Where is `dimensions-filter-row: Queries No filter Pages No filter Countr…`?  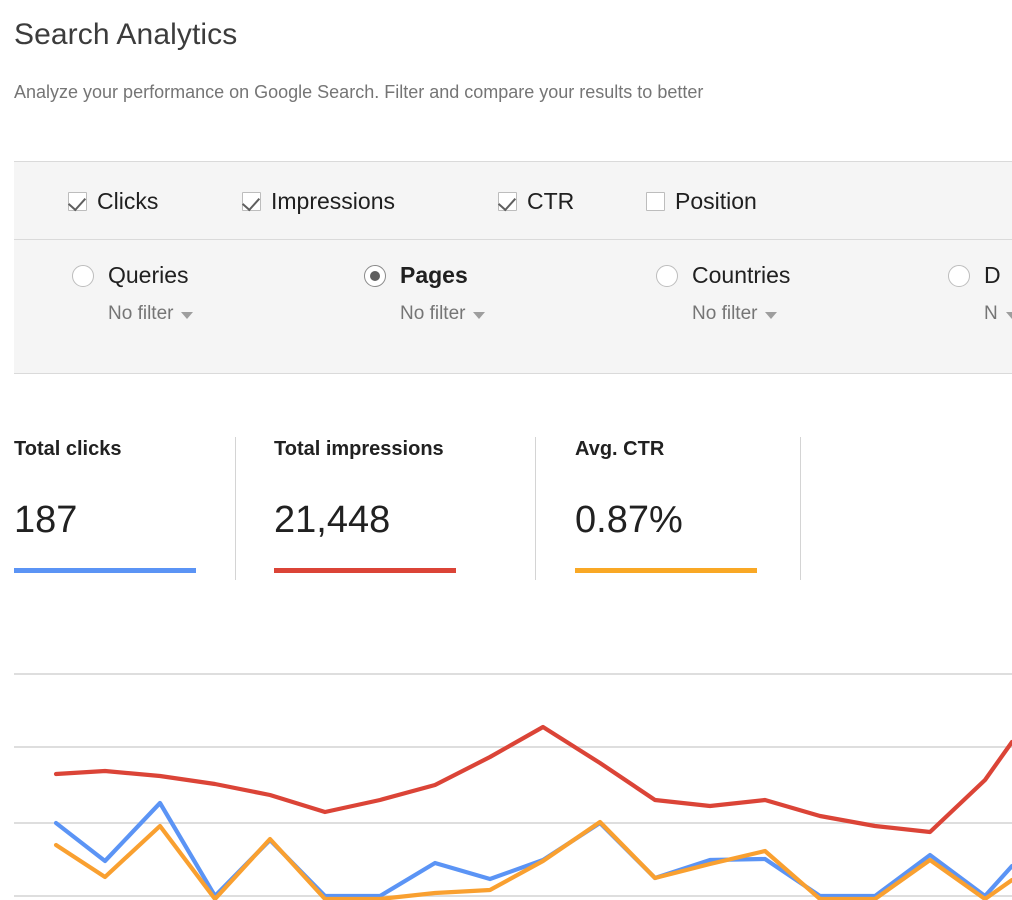
dimensions-filter-row: Queries No filter Pages No filter Countr… is located at coordinates (513, 307).